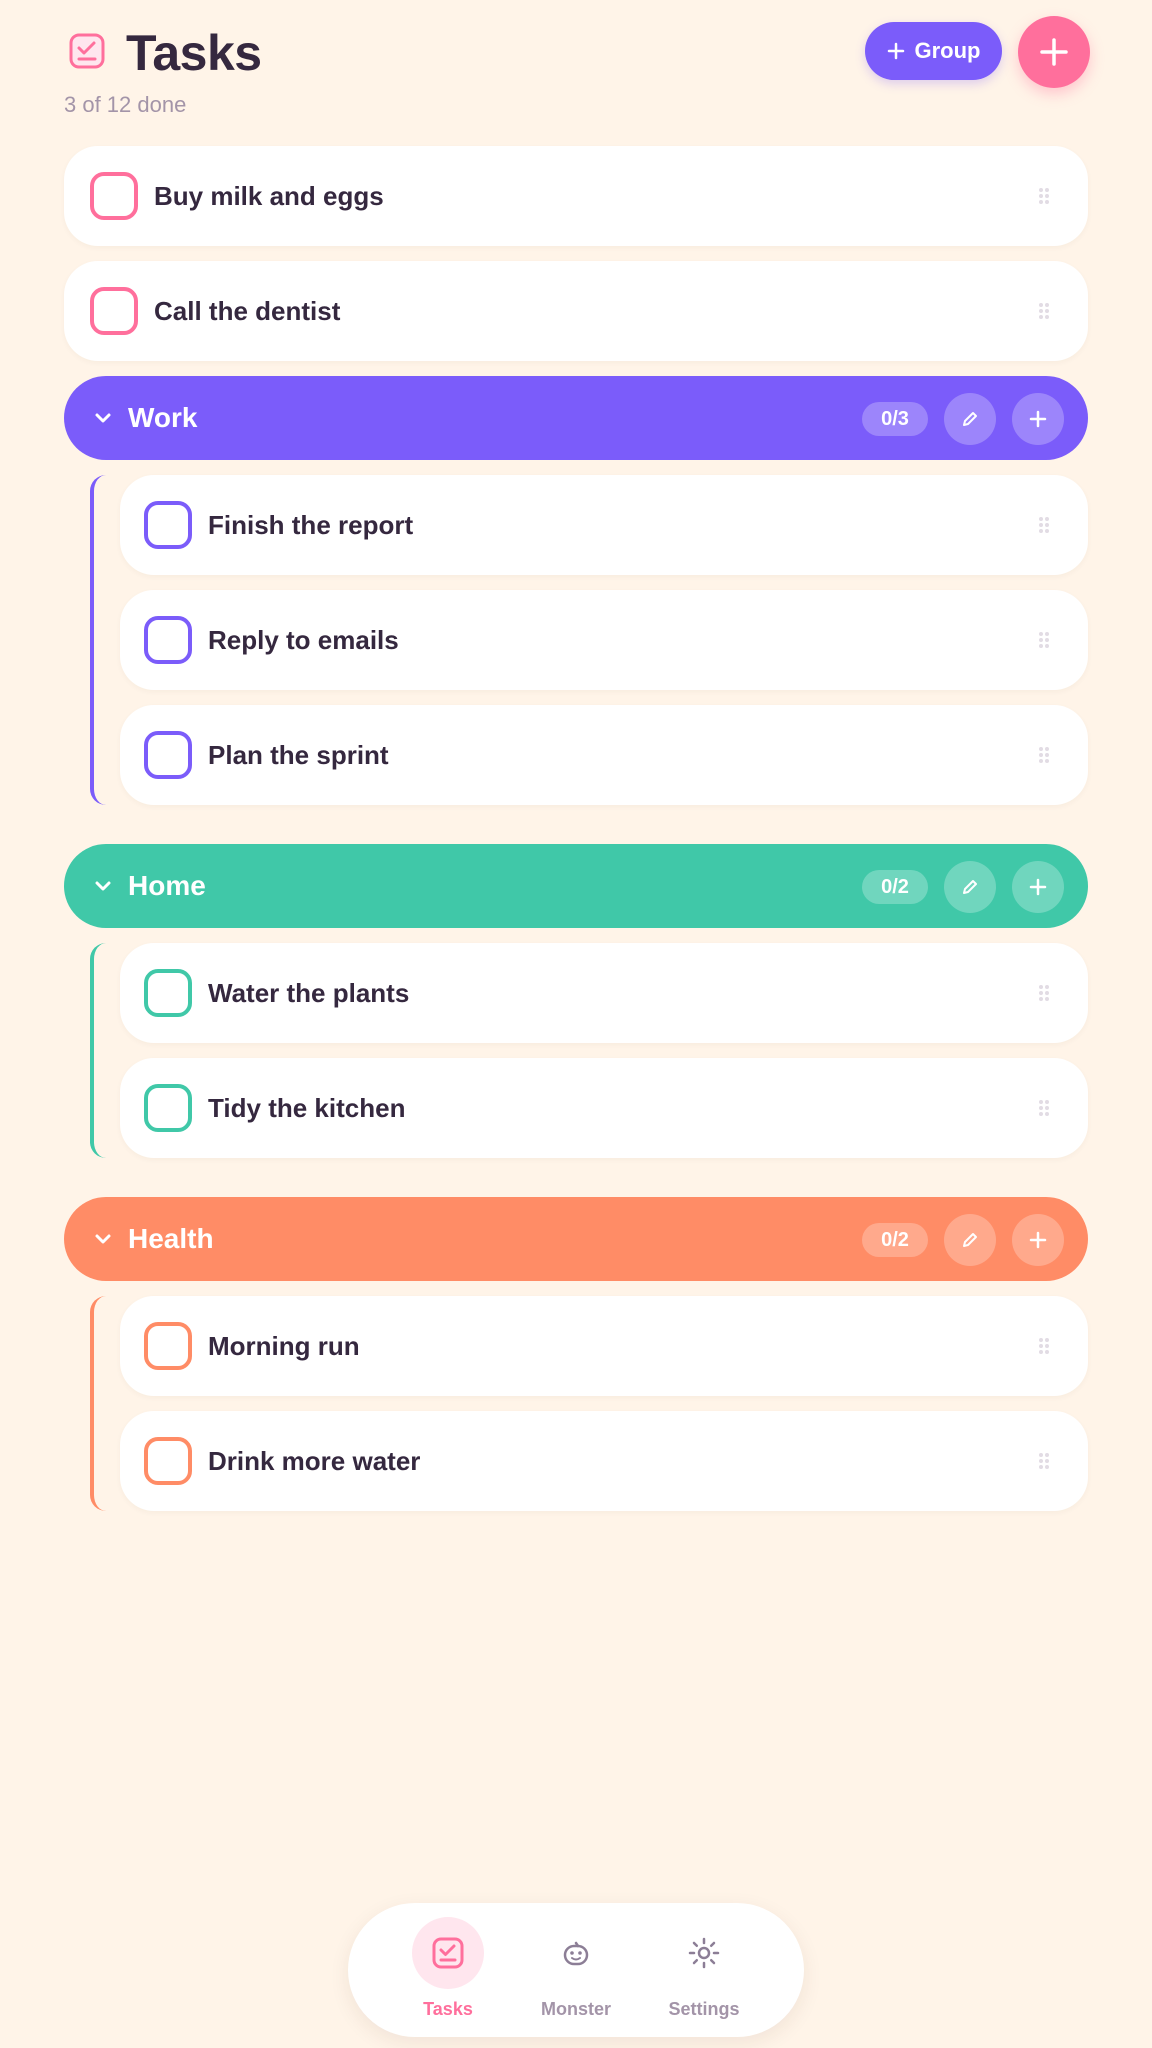 The width and height of the screenshot is (1152, 2048). What do you see at coordinates (307, 1107) in the screenshot?
I see `task-label: Tidy the kitchen` at bounding box center [307, 1107].